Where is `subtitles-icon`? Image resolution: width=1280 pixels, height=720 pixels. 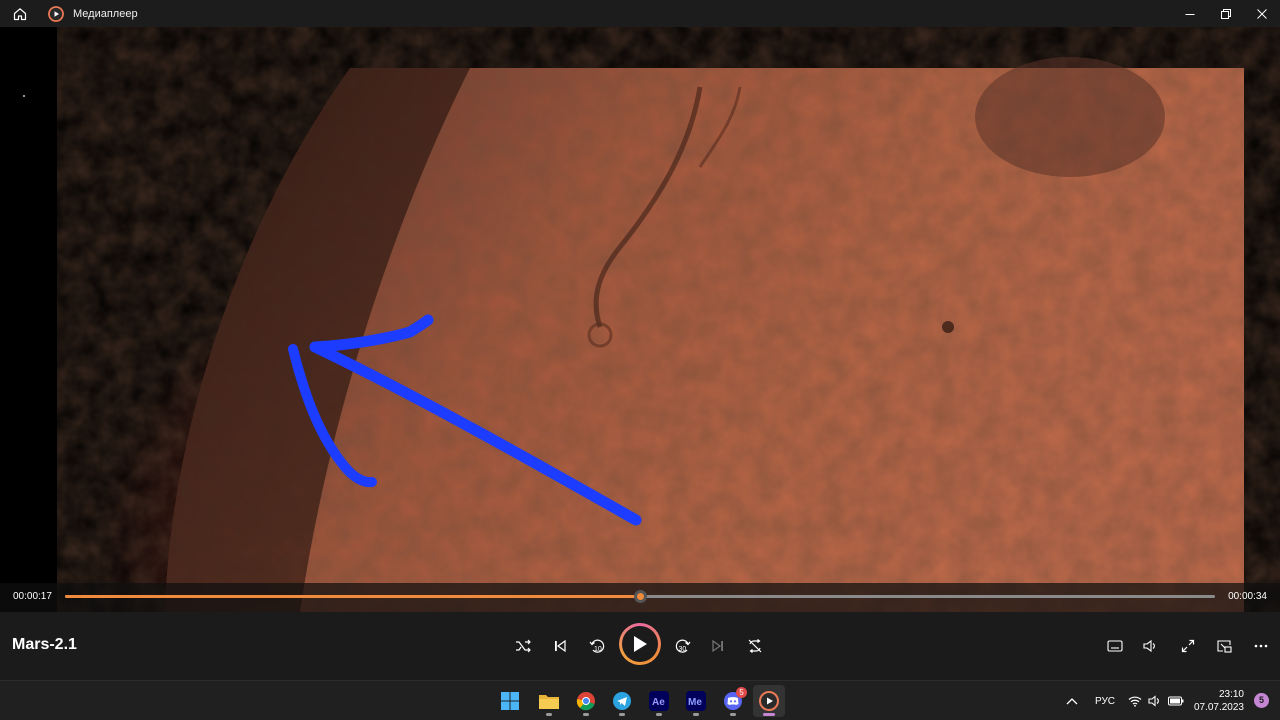
subtitles-icon is located at coordinates (1115, 646).